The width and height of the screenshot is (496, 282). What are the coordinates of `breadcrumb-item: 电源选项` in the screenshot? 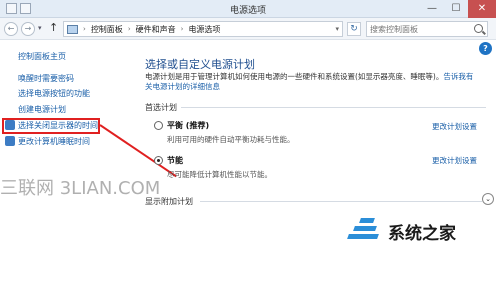 It's located at (204, 29).